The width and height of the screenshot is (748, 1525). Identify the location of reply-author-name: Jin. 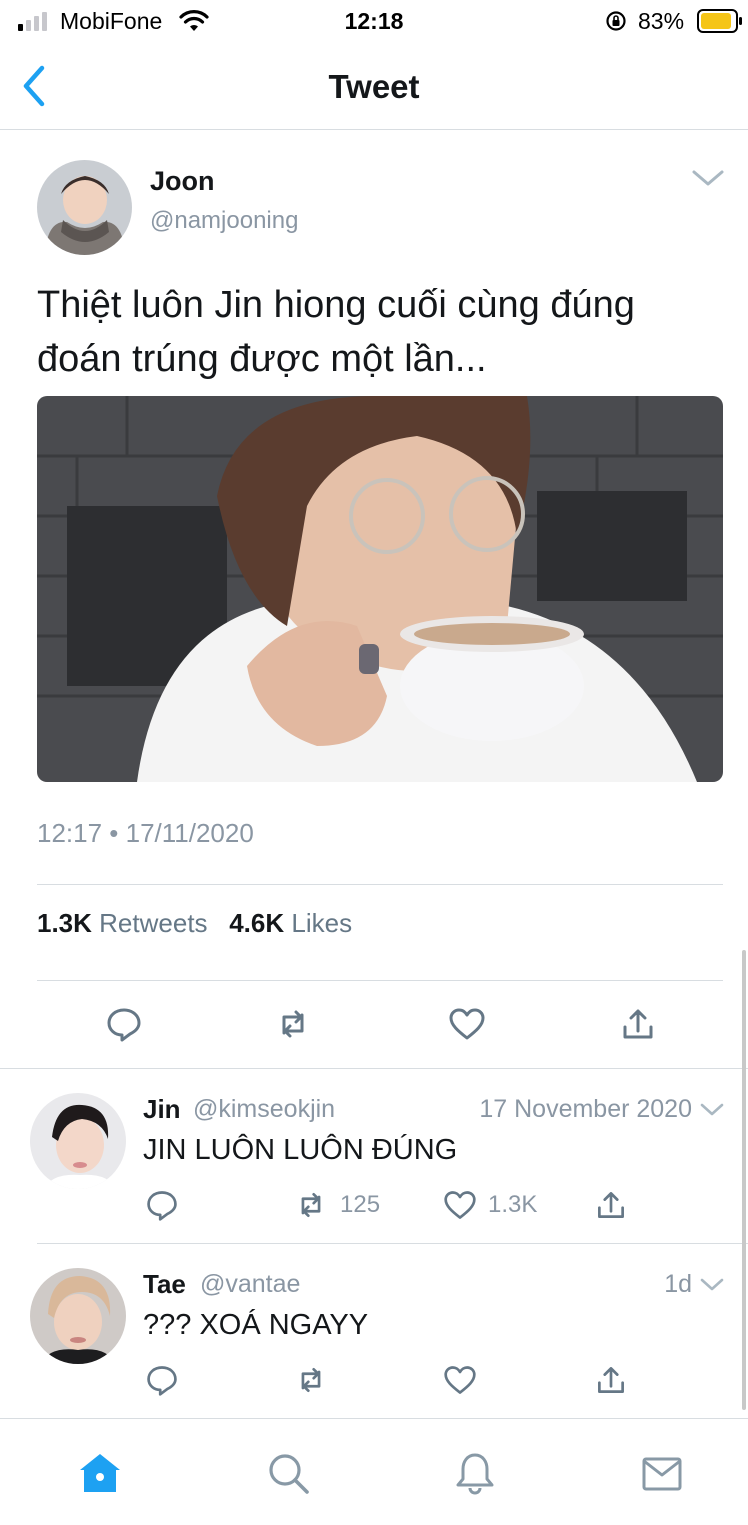
(162, 1109).